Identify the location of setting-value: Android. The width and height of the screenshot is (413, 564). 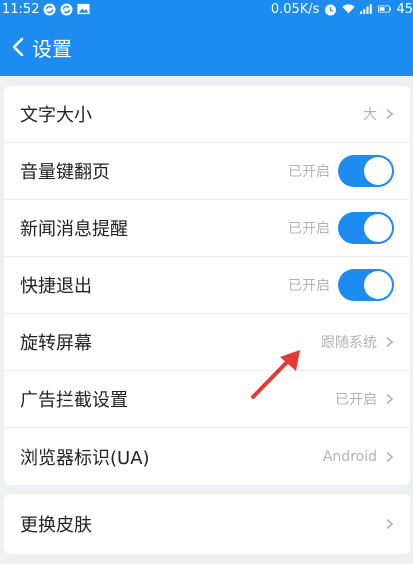
(349, 456).